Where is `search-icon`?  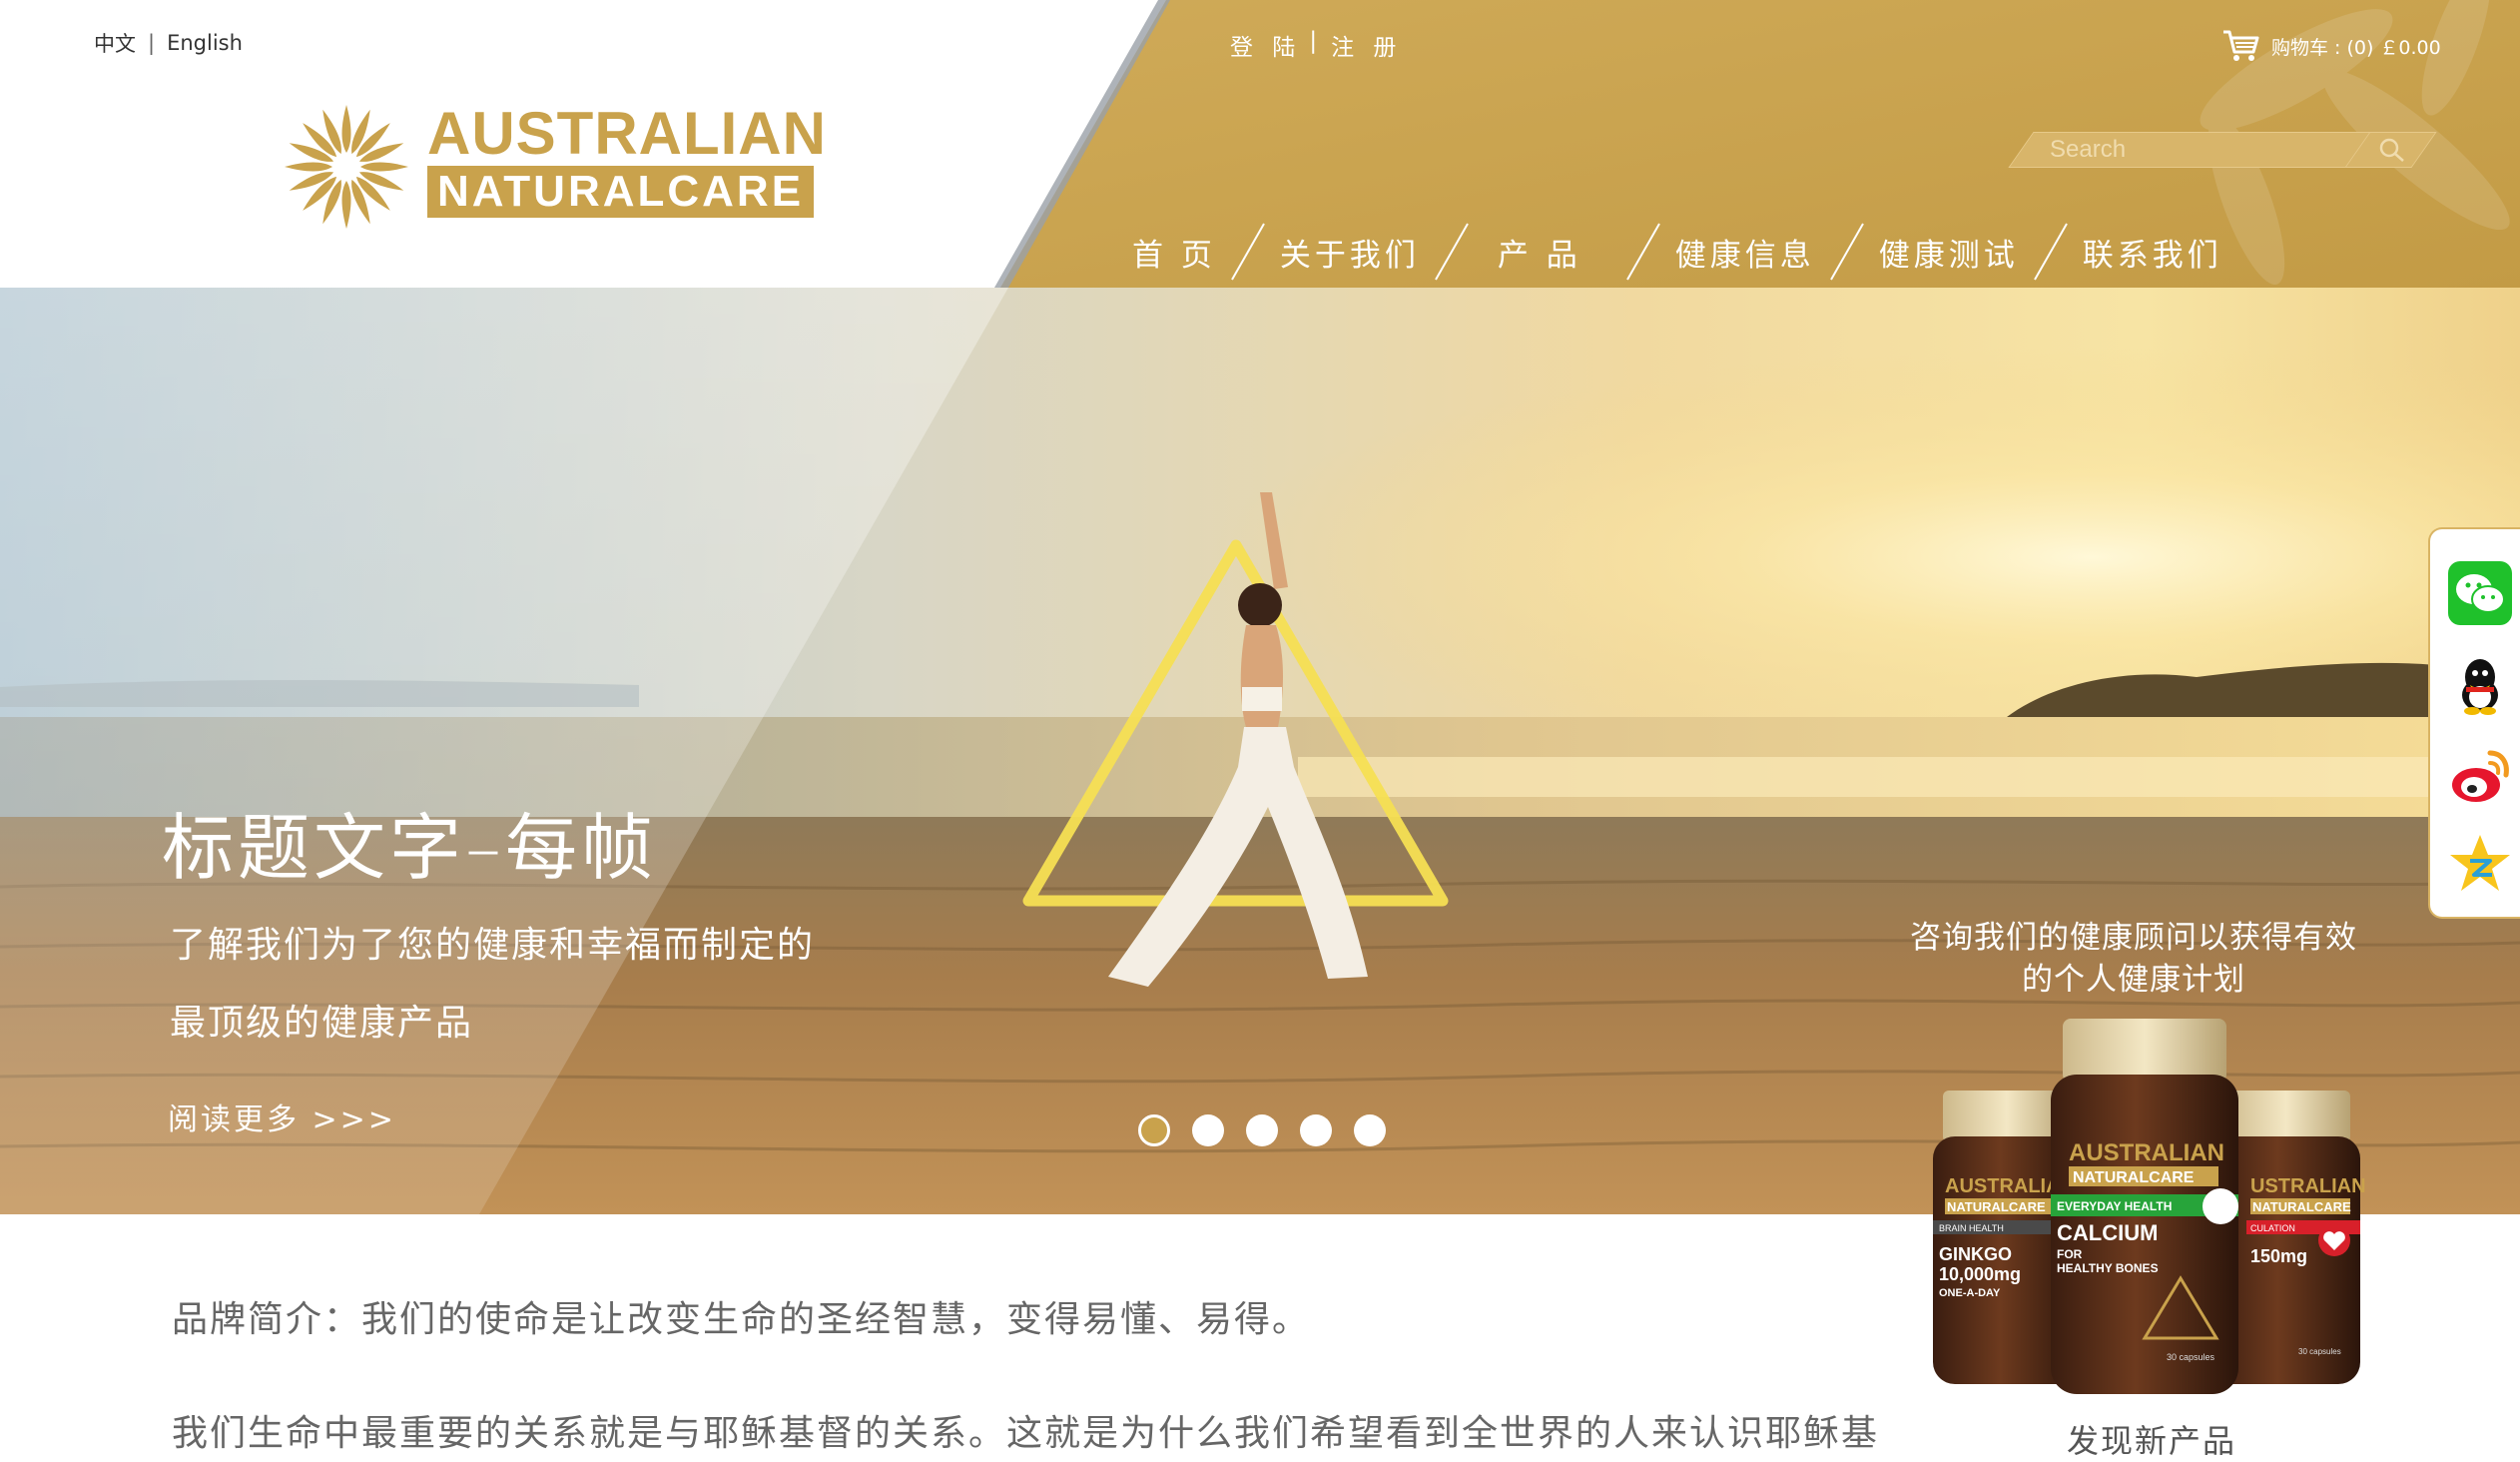
search-icon is located at coordinates (2391, 150).